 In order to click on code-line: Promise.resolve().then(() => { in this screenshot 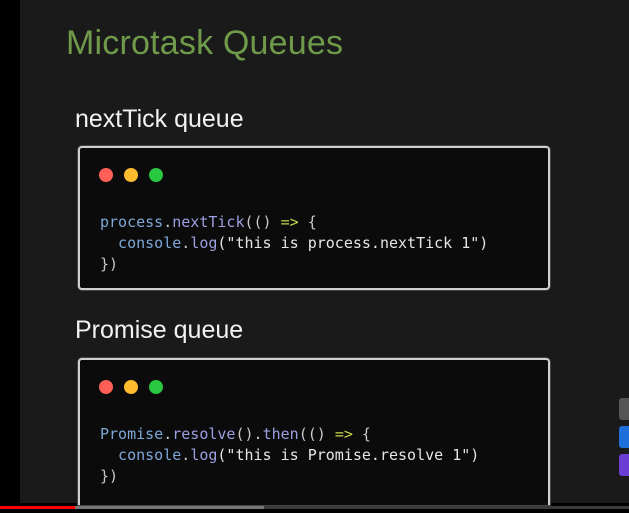, I will do `click(289, 434)`.